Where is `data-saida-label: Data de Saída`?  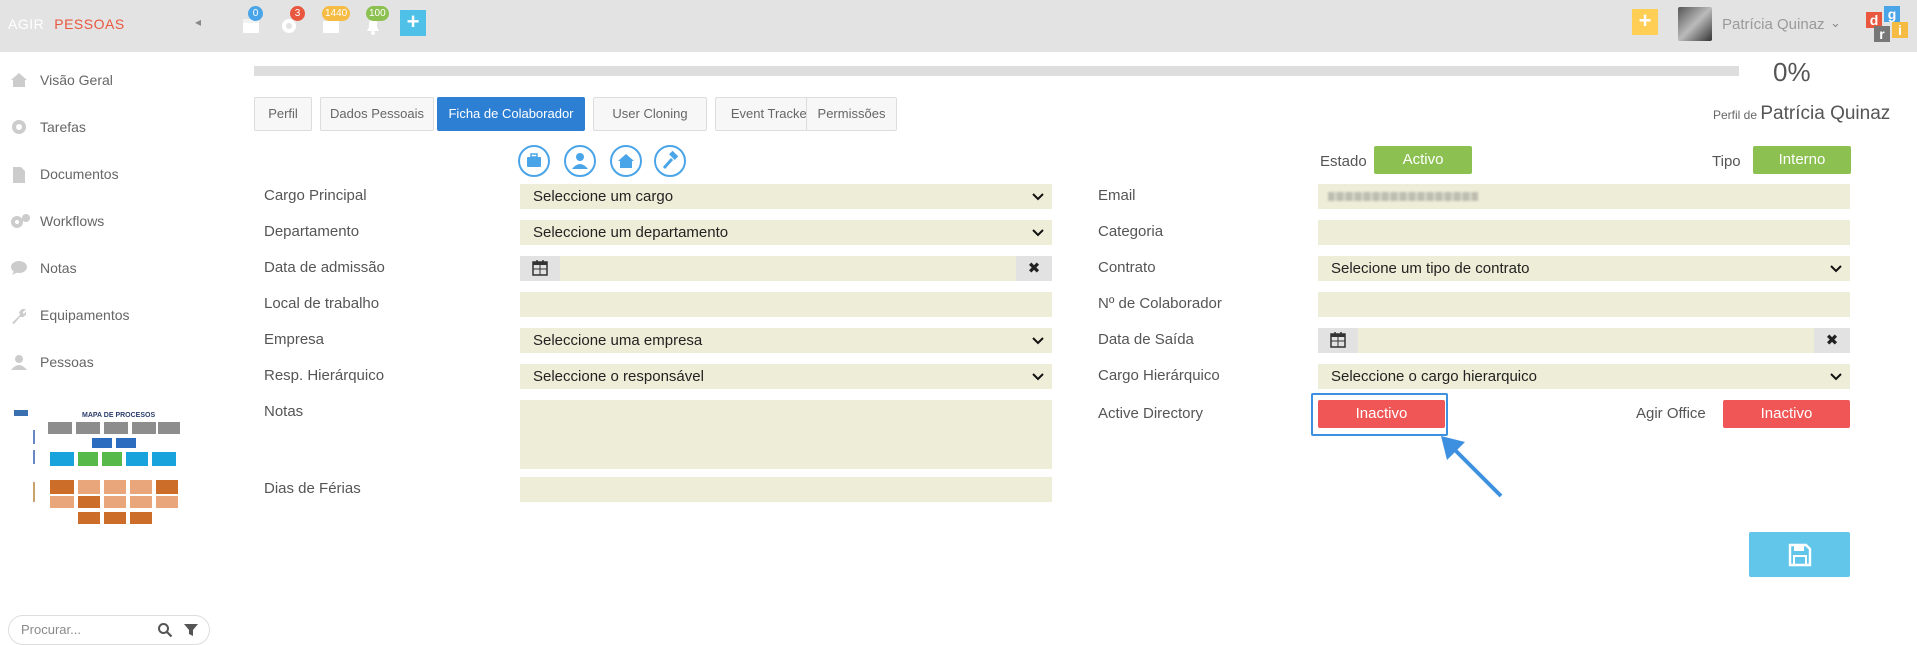 data-saida-label: Data de Saída is located at coordinates (1146, 339).